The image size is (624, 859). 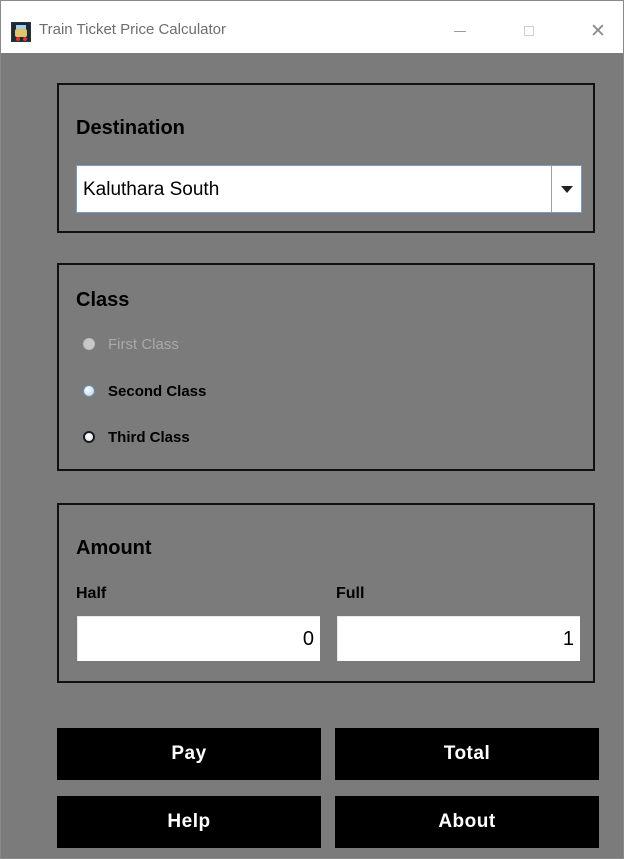 What do you see at coordinates (189, 754) in the screenshot?
I see `pay-button: Pay` at bounding box center [189, 754].